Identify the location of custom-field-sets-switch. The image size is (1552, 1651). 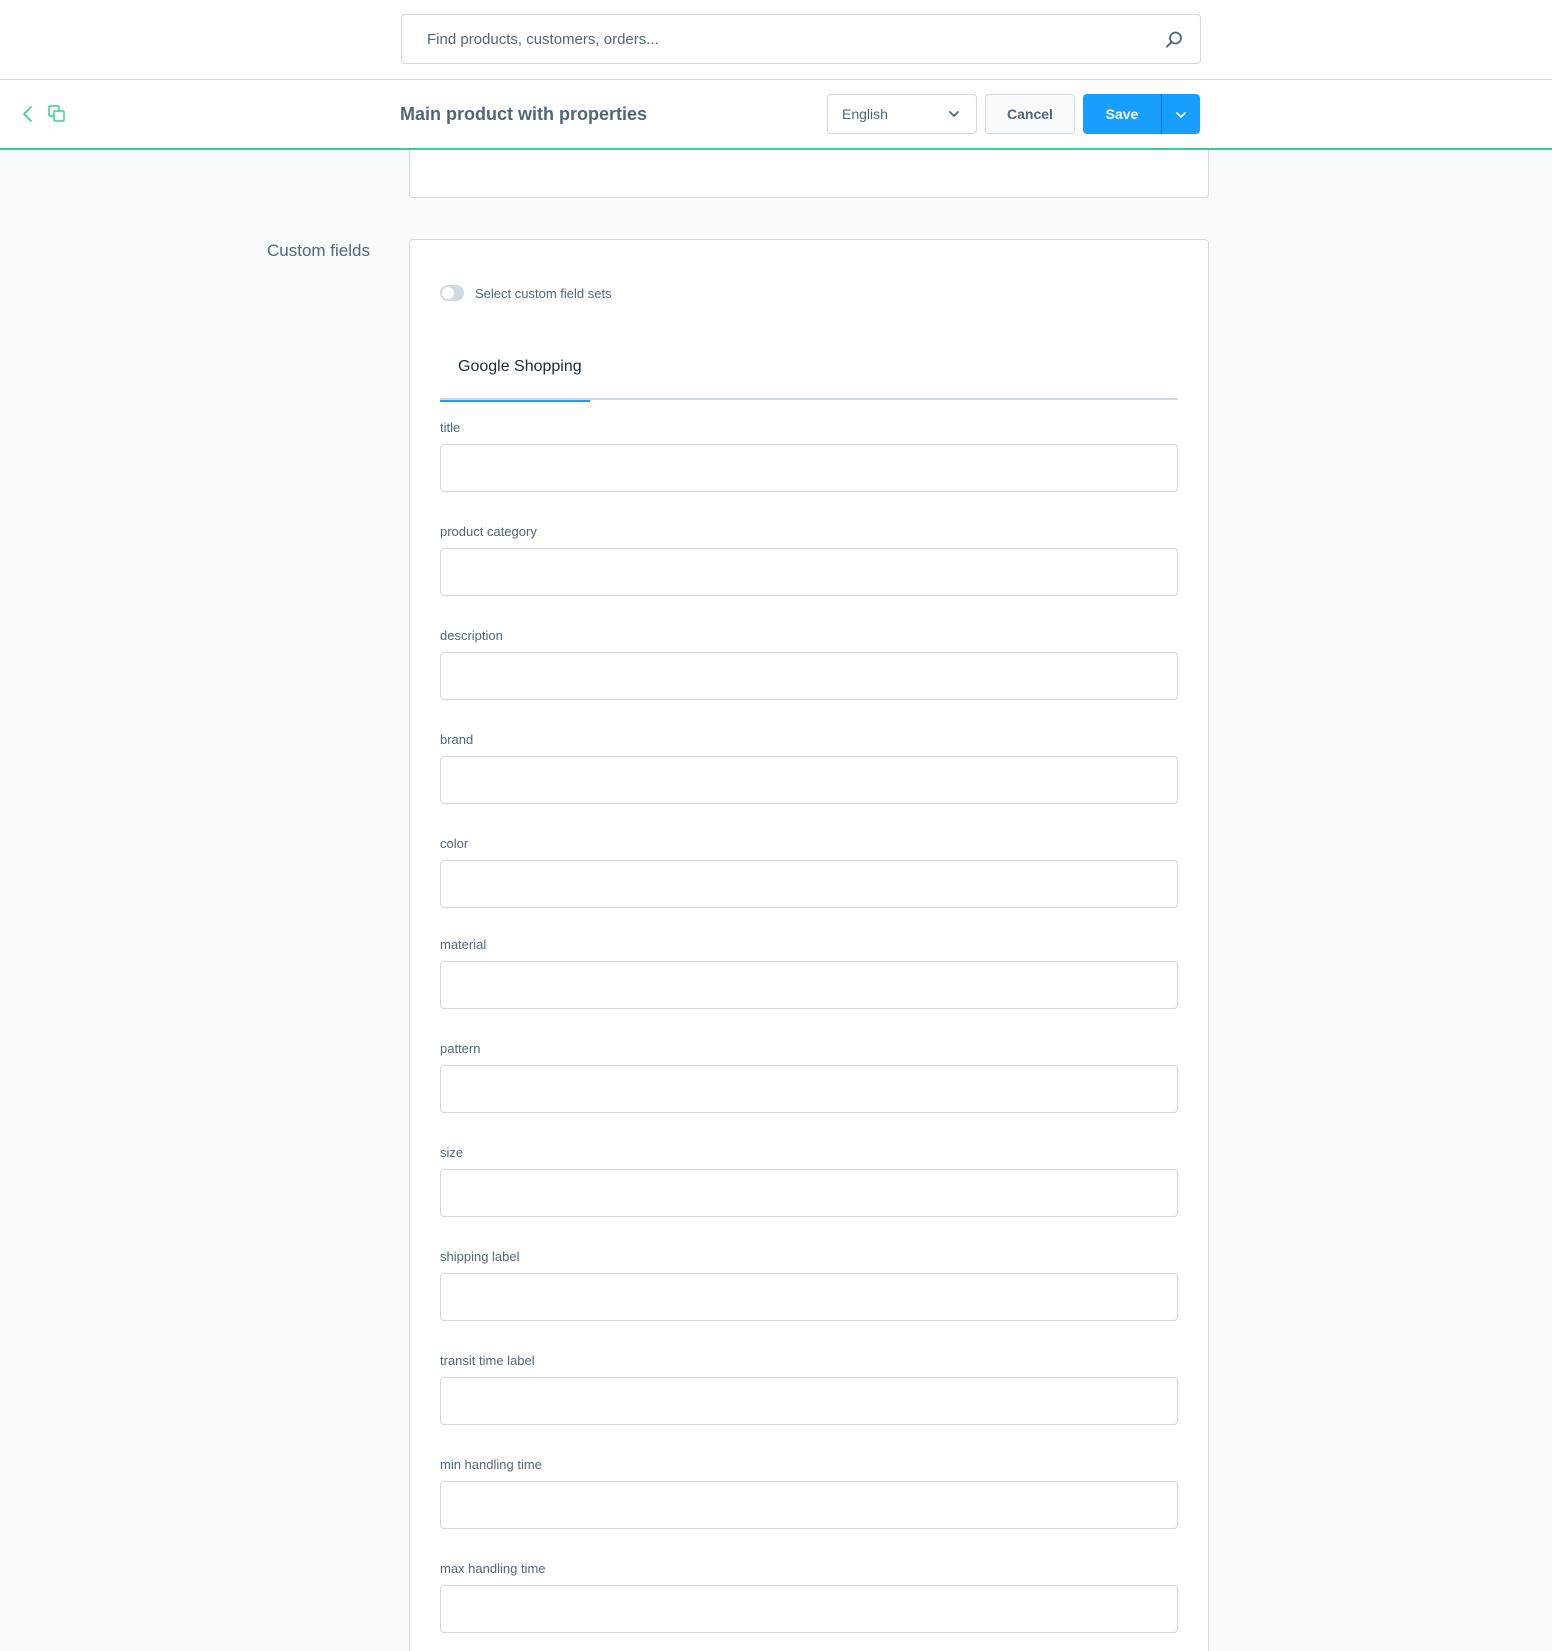
(452, 293).